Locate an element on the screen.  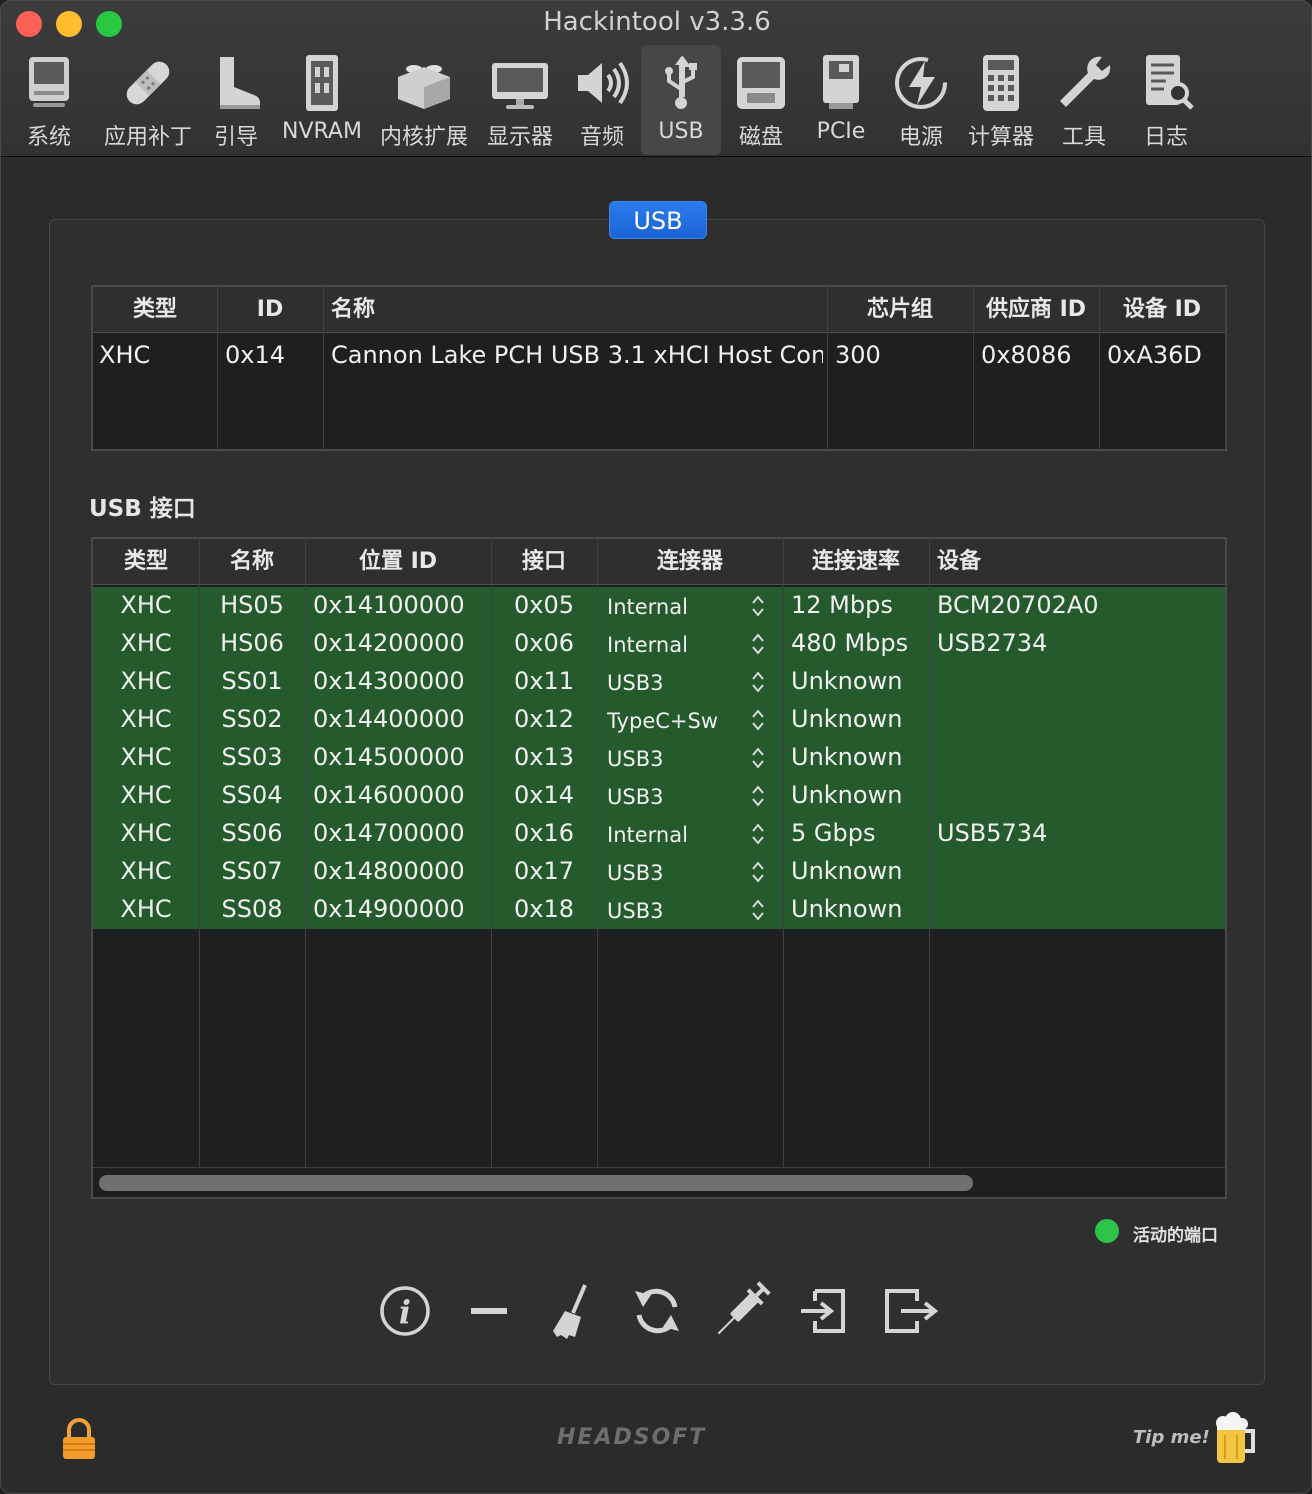
cell-name: SS01 is located at coordinates (252, 681).